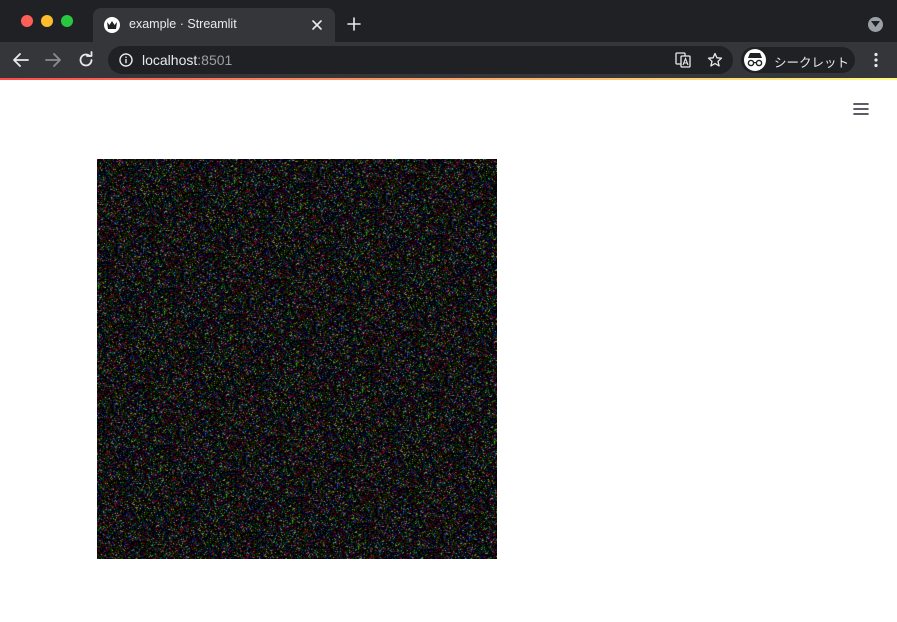 The height and width of the screenshot is (622, 897). What do you see at coordinates (420, 60) in the screenshot?
I see `address-bar: localhost:8501` at bounding box center [420, 60].